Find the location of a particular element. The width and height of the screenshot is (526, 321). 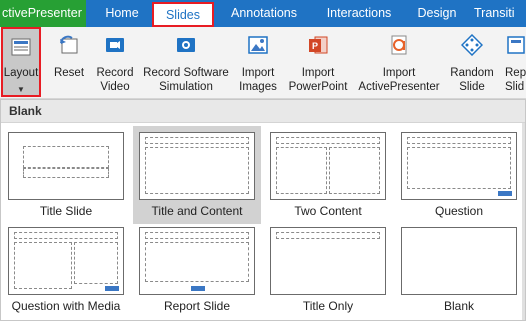

svg-text: P is located at coordinates (315, 46).